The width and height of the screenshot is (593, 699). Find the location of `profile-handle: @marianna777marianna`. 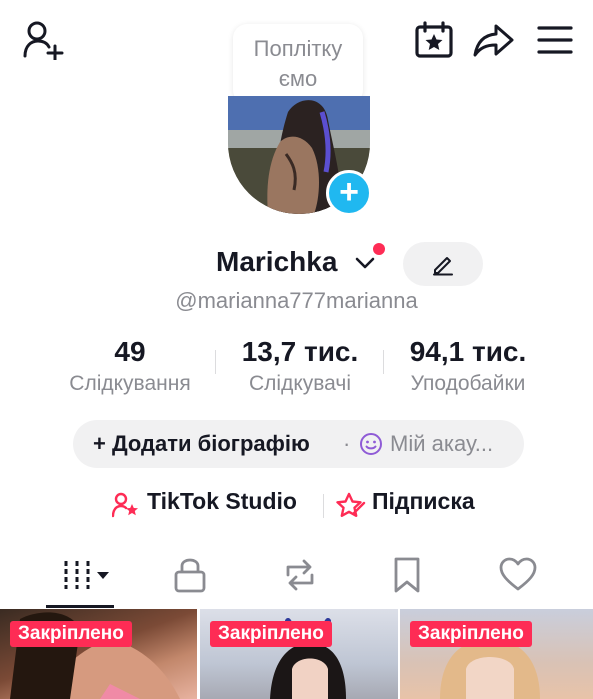

profile-handle: @marianna777marianna is located at coordinates (296, 300).